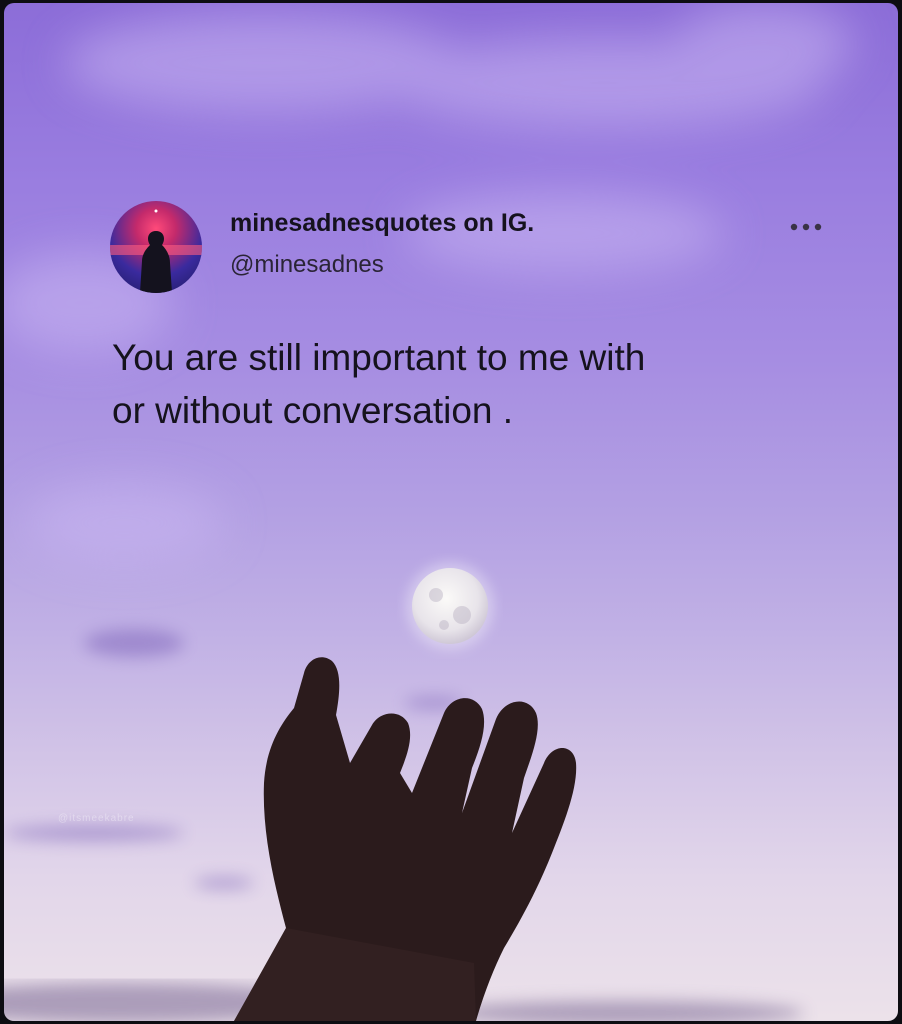 This screenshot has width=902, height=1024. Describe the element at coordinates (307, 265) in the screenshot. I see `account-handle: @minesadnes` at that location.